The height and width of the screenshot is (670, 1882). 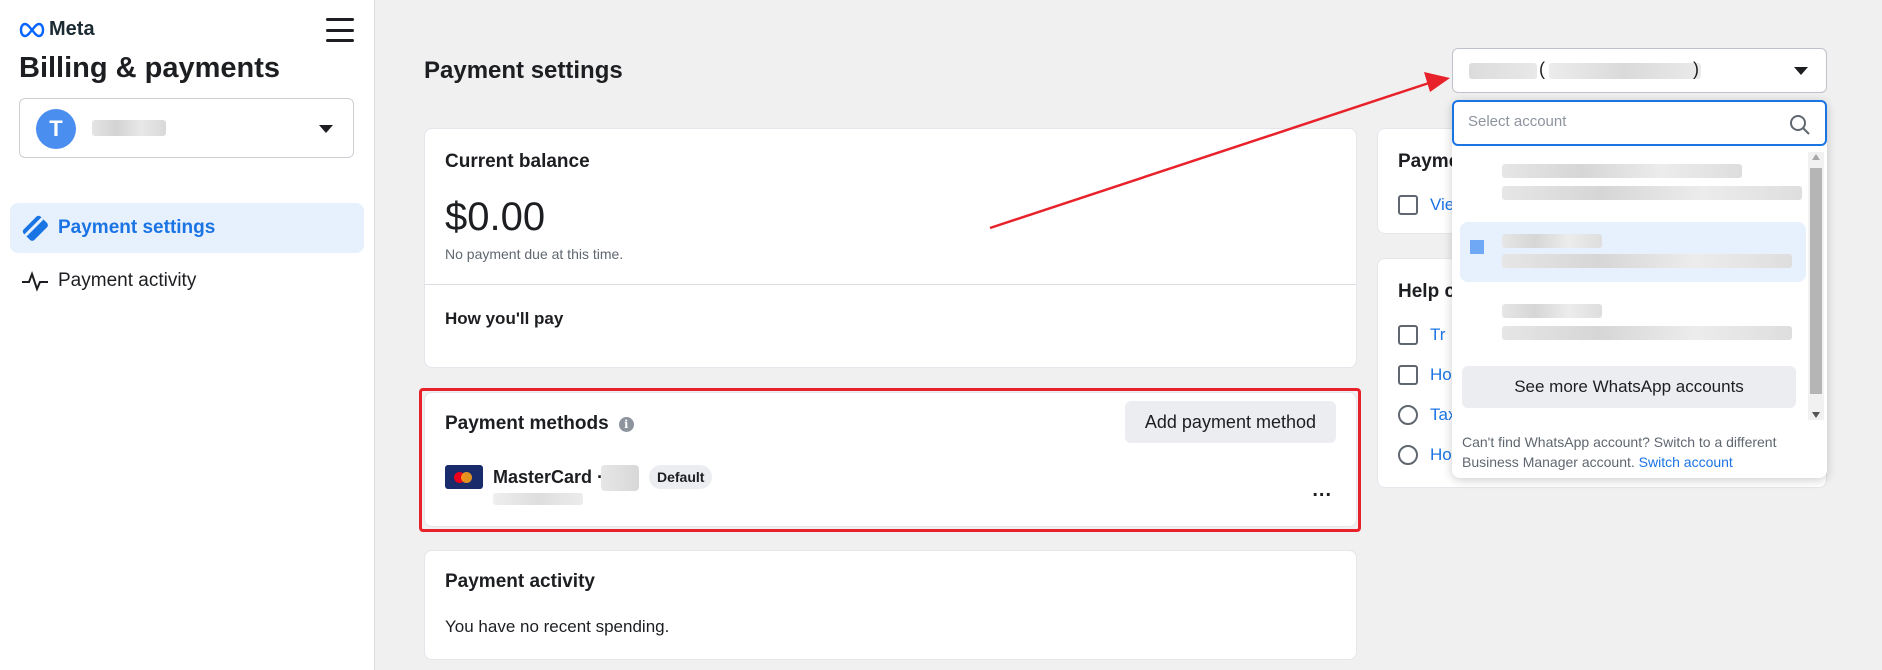 I want to click on help-title: Help c, so click(x=1427, y=291).